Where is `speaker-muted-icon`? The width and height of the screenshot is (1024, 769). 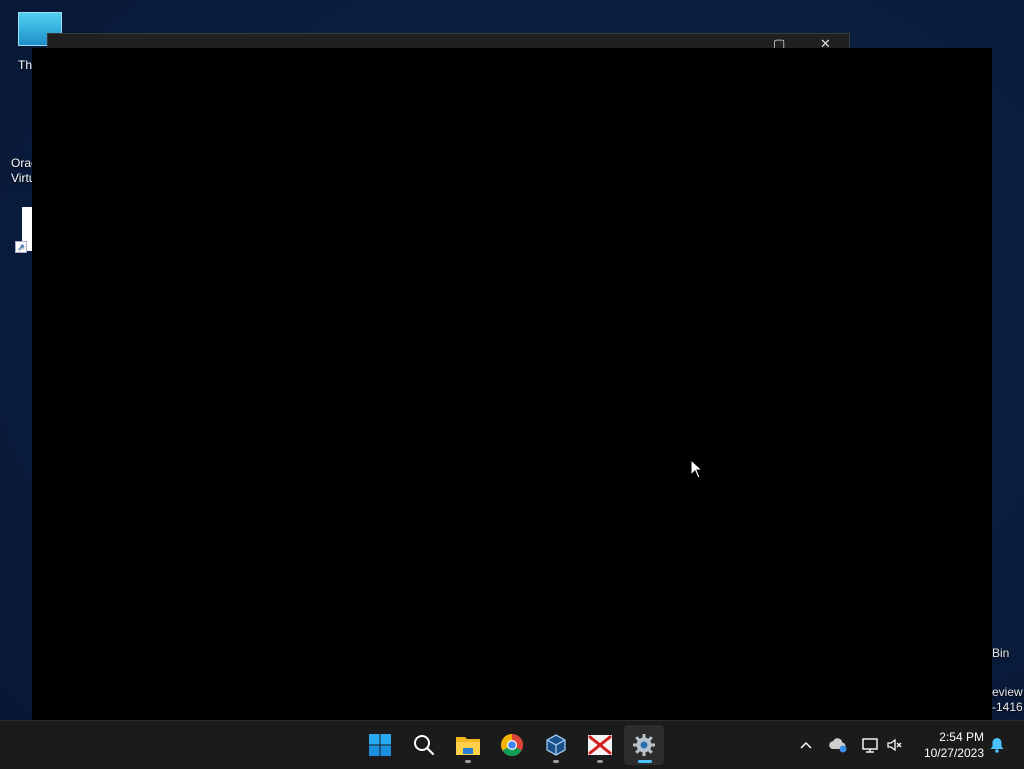 speaker-muted-icon is located at coordinates (894, 745).